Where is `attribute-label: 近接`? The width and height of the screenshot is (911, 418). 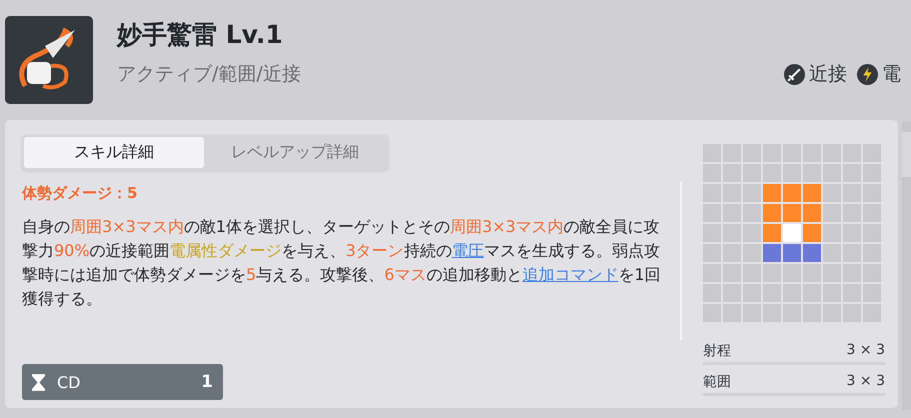
attribute-label: 近接 is located at coordinates (828, 74).